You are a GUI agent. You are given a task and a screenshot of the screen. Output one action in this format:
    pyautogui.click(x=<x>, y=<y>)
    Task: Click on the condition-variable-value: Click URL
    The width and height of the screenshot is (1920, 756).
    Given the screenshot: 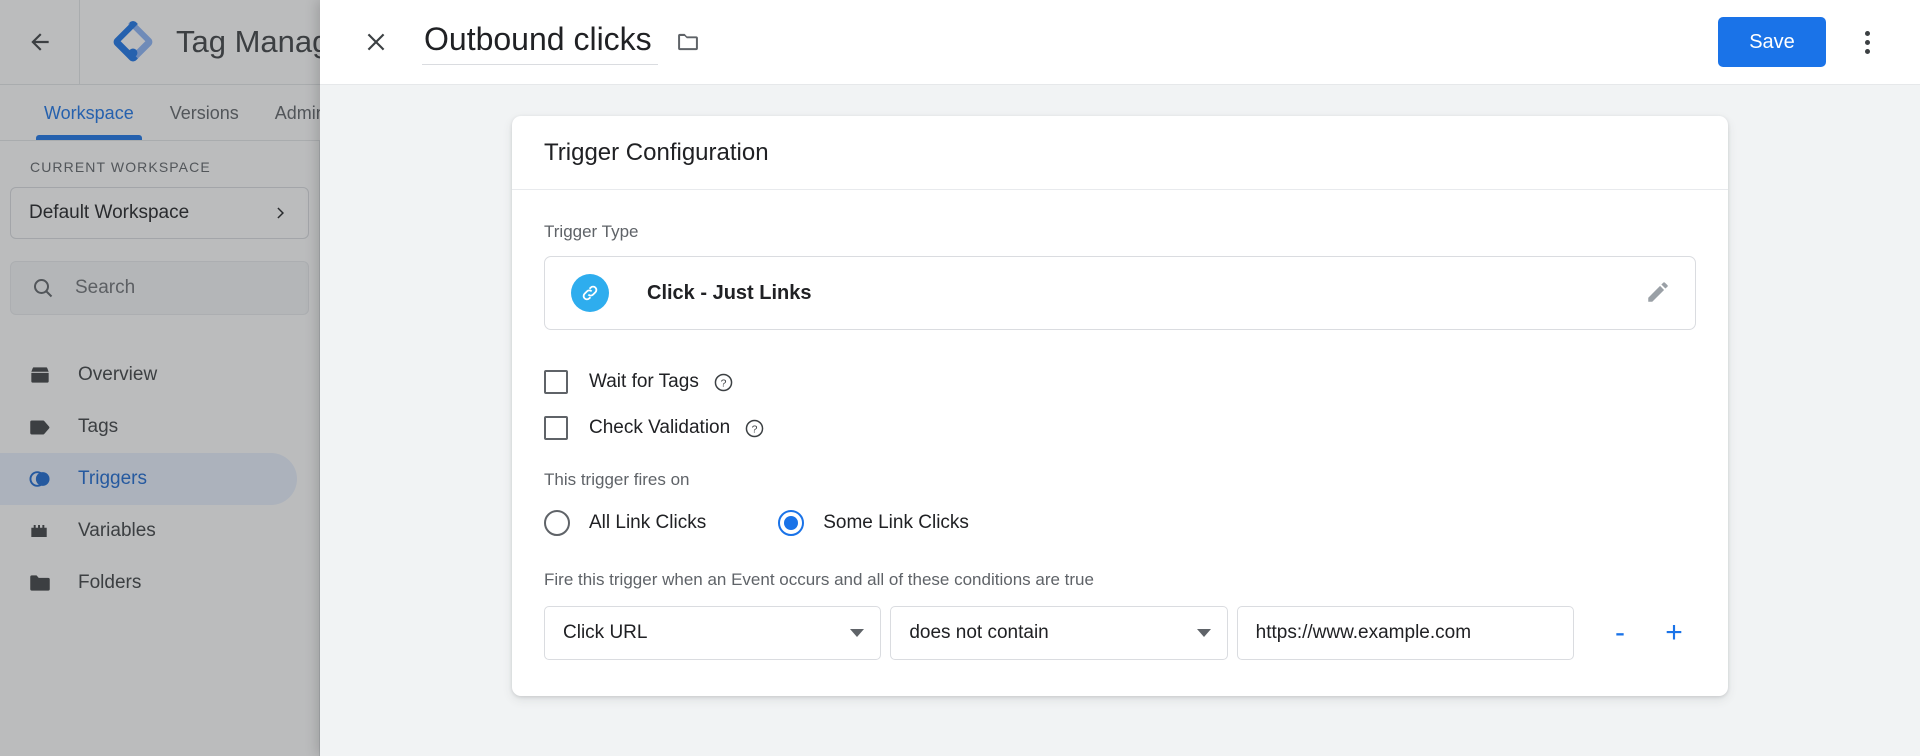 What is the action you would take?
    pyautogui.click(x=605, y=632)
    